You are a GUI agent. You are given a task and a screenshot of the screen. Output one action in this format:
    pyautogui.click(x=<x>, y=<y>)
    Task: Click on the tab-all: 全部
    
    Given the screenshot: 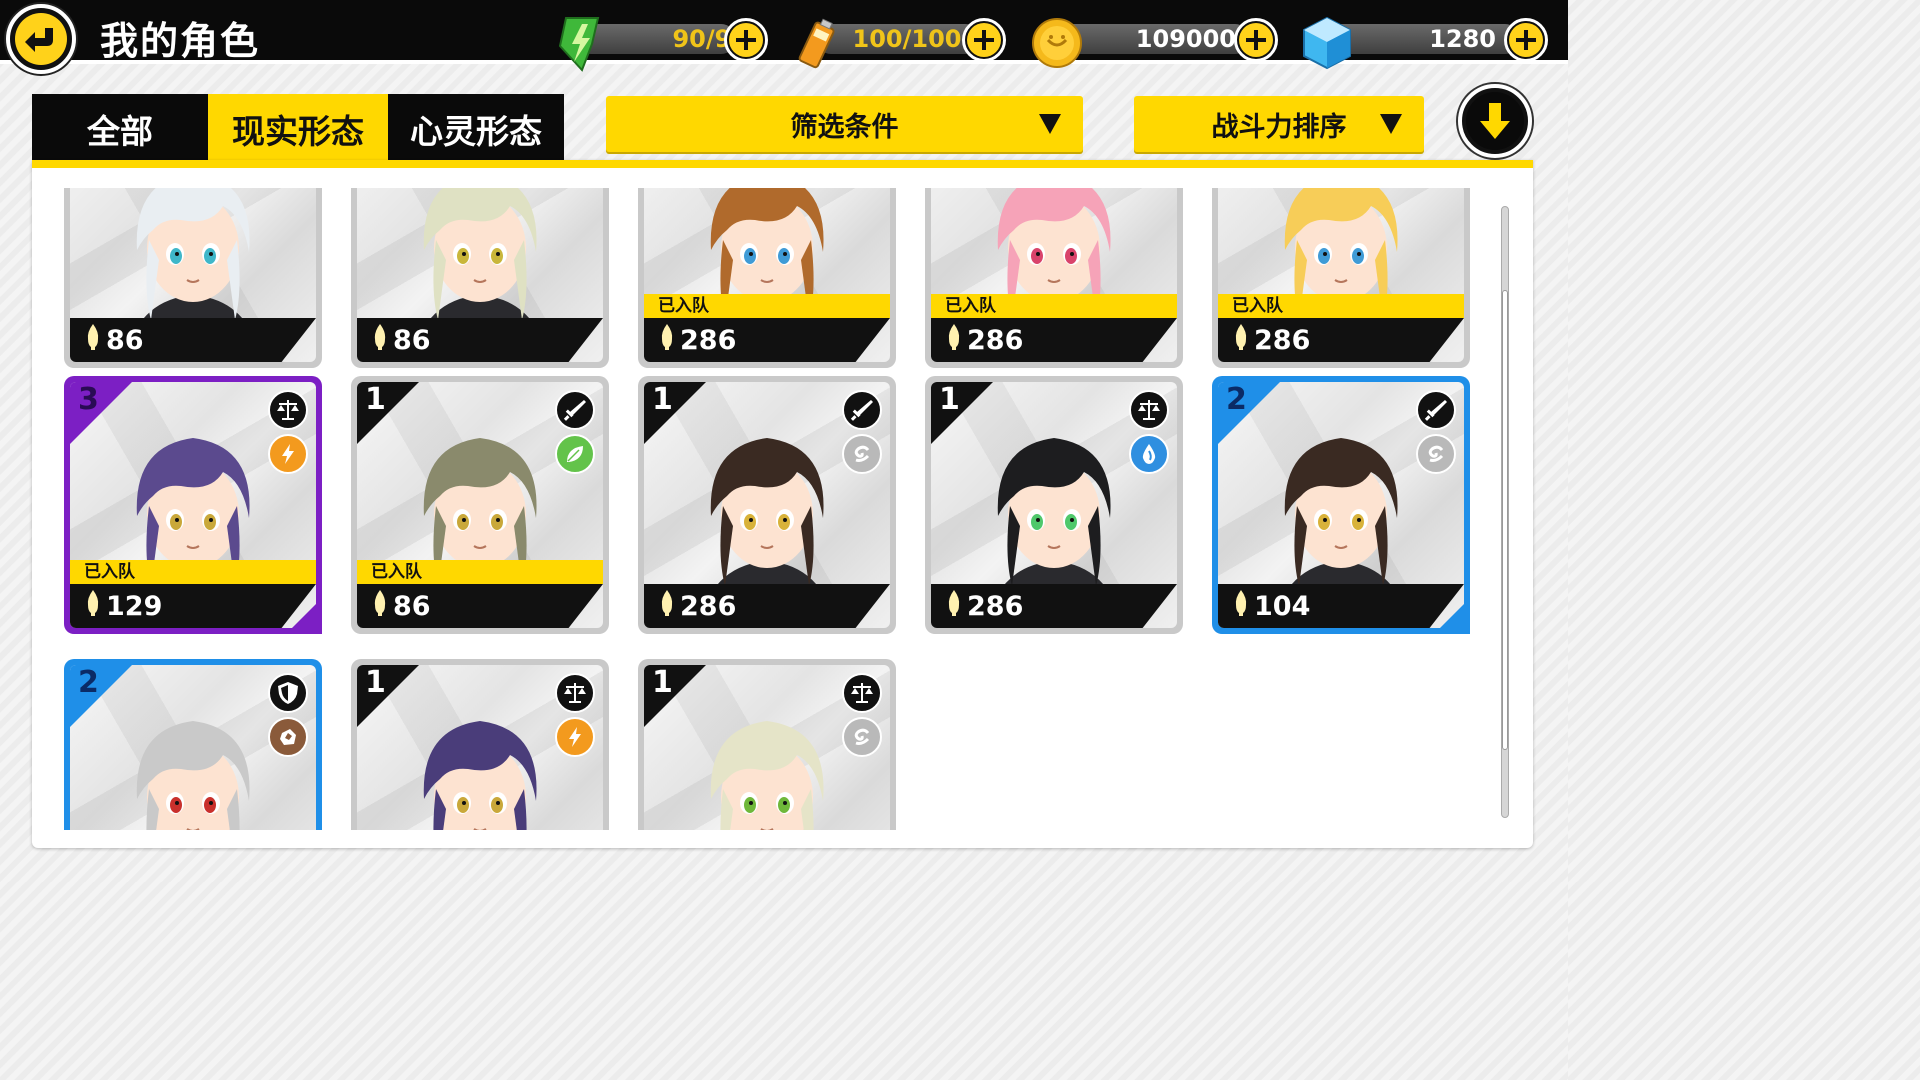 What is the action you would take?
    pyautogui.click(x=120, y=129)
    